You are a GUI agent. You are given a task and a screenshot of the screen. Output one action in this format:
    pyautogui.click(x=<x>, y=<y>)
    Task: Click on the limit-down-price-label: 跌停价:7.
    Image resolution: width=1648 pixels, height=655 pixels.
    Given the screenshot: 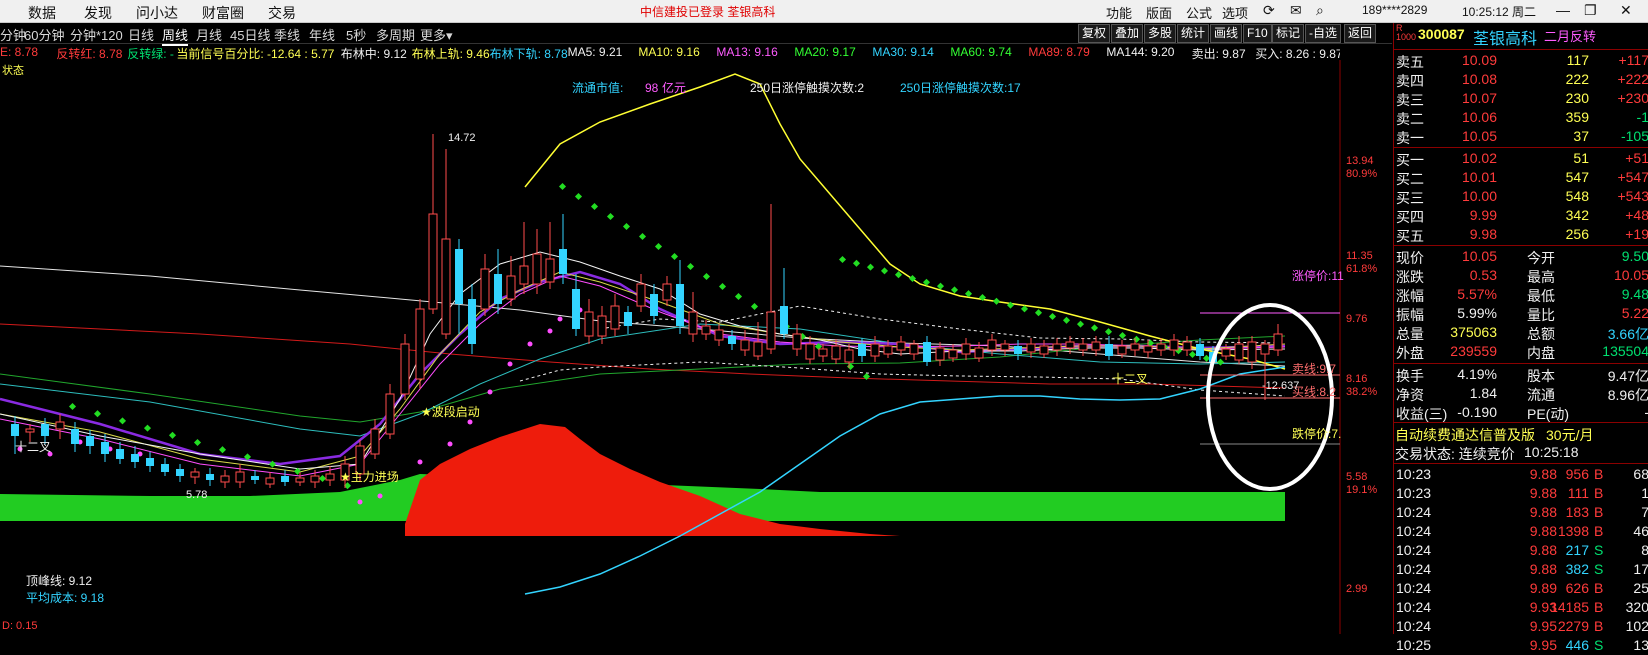 What is the action you would take?
    pyautogui.click(x=1316, y=433)
    